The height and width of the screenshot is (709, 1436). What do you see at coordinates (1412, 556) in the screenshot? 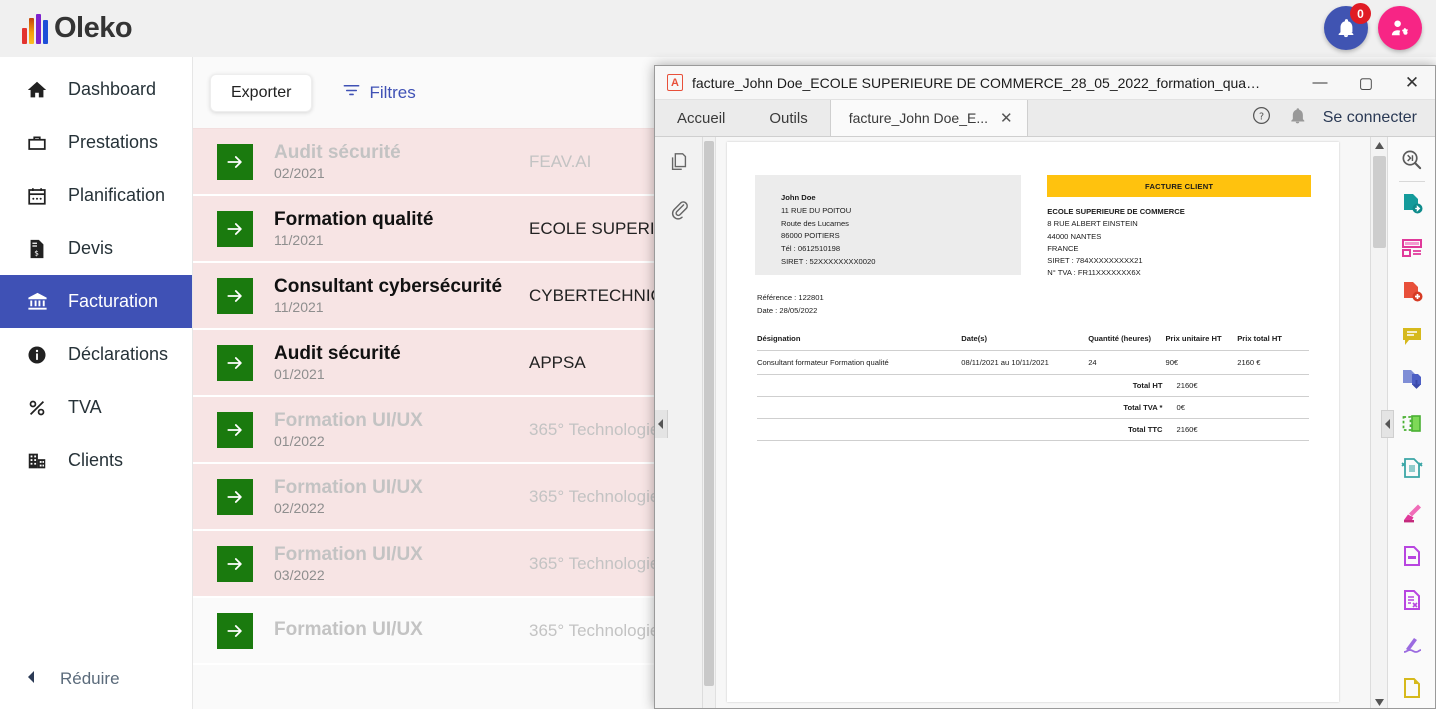
I see `fill-sign-icon` at bounding box center [1412, 556].